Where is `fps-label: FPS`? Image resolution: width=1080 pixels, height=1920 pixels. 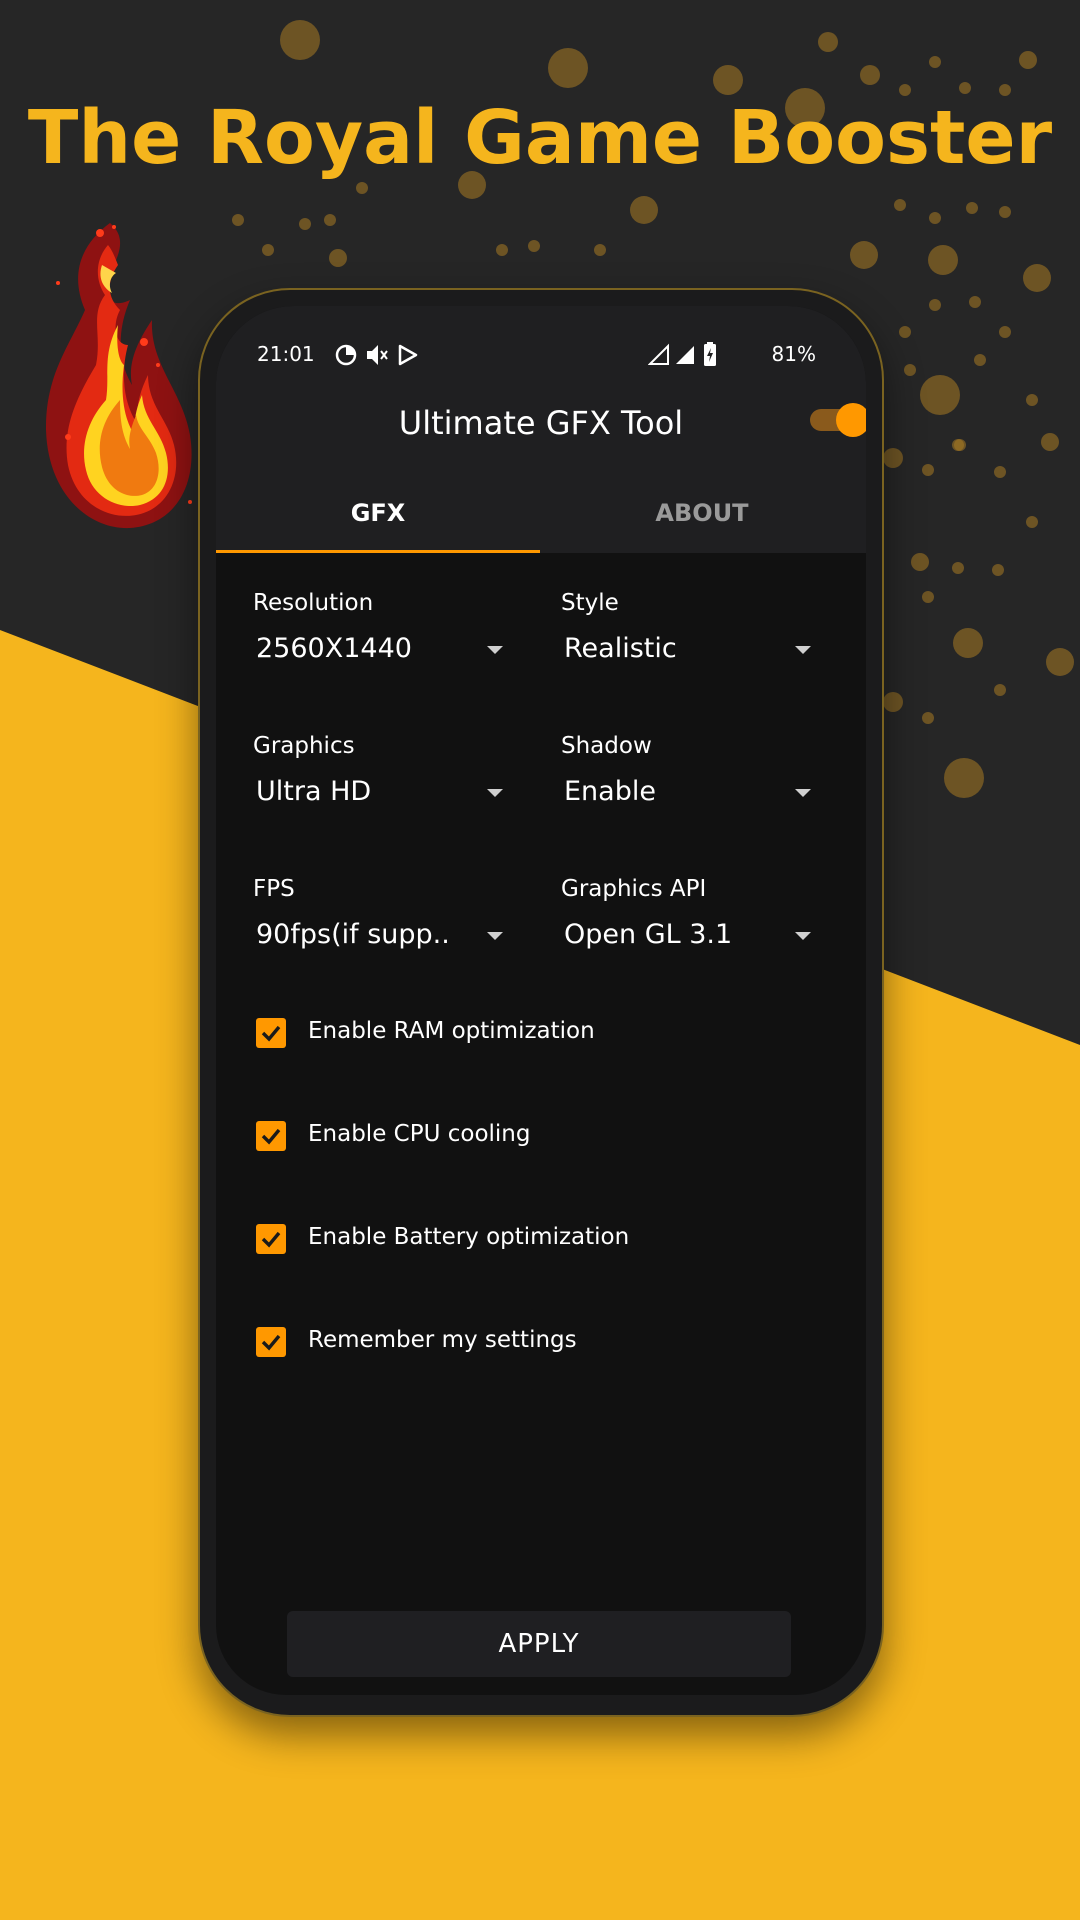 fps-label: FPS is located at coordinates (274, 889).